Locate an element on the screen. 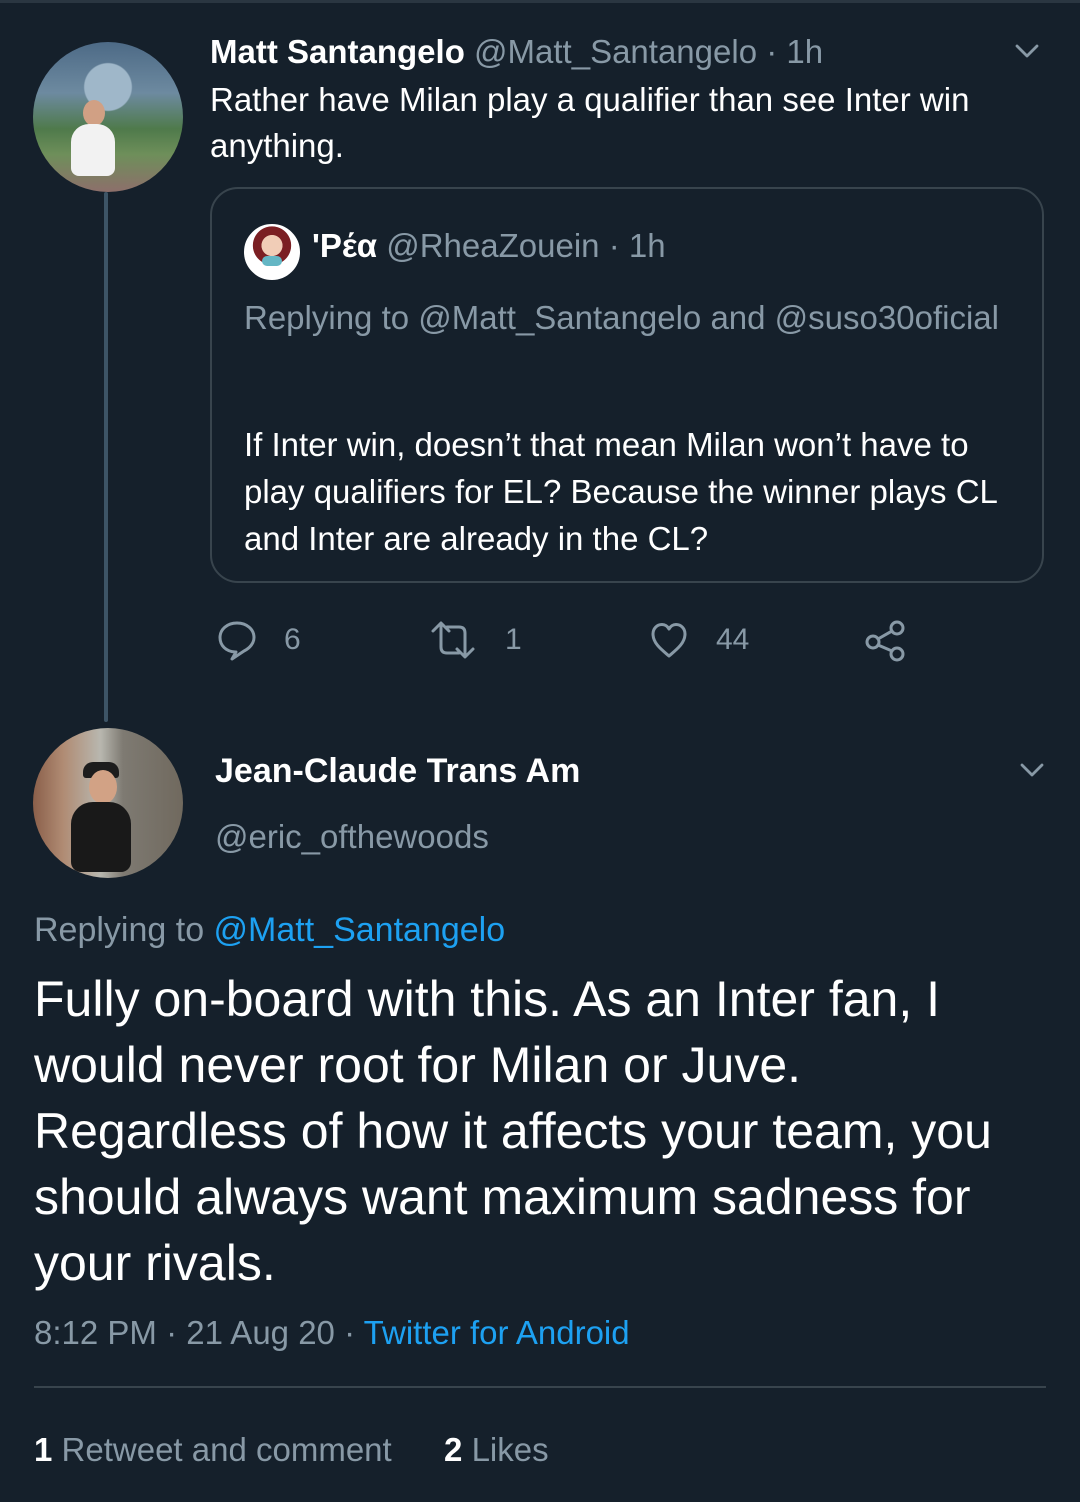 This screenshot has height=1502, width=1080. engagement-stats: 1 Retweet and comment 2 Likes is located at coordinates (291, 1450).